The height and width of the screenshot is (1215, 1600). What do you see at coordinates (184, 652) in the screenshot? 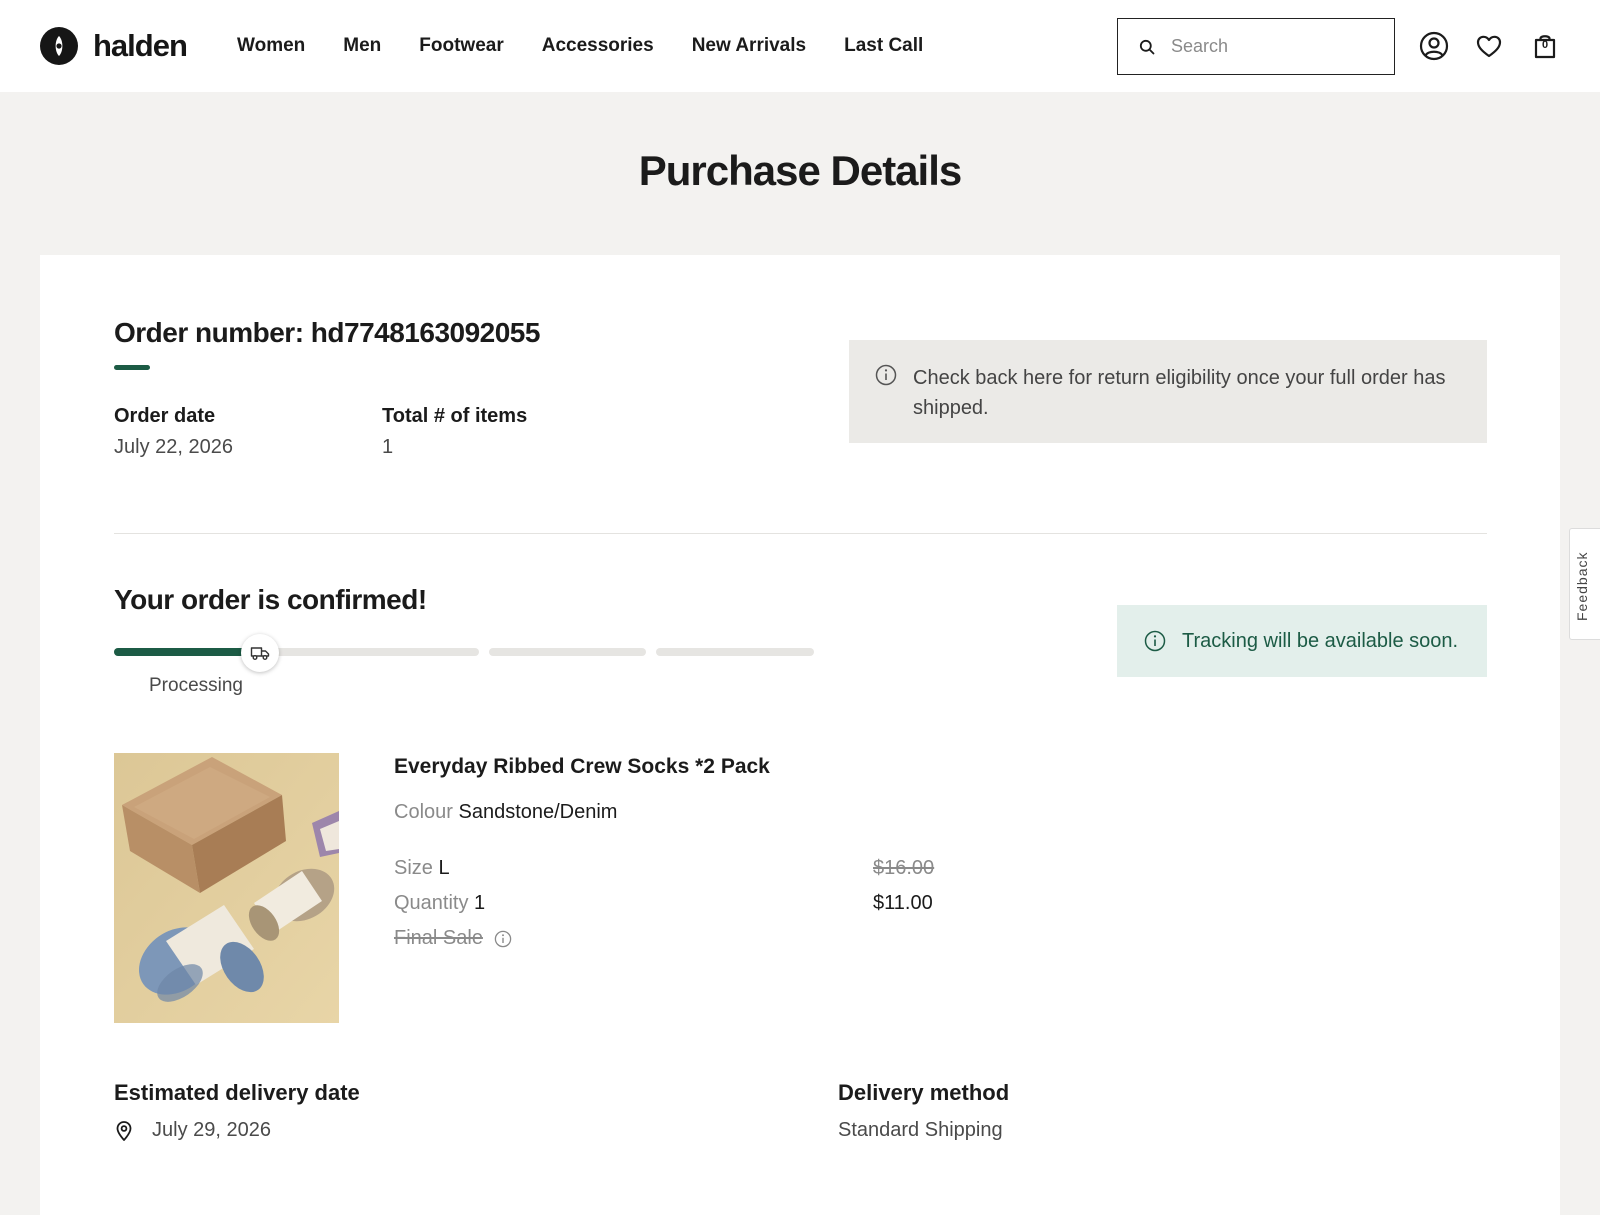
I see `progress-fill` at bounding box center [184, 652].